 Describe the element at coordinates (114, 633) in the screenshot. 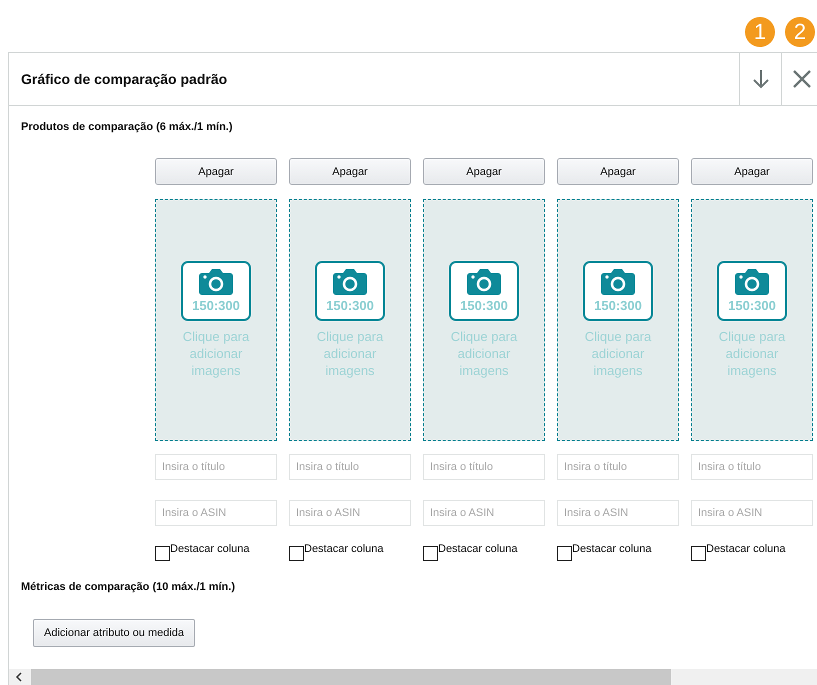

I see `add-attribute-button: Adicionar atributo ou medida` at that location.